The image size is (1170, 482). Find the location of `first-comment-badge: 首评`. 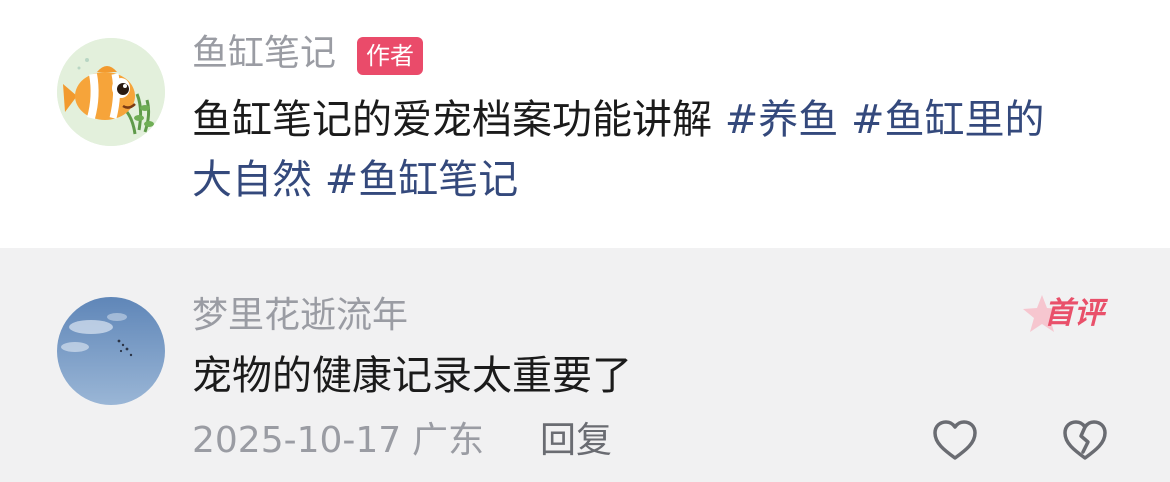

first-comment-badge: 首评 is located at coordinates (1070, 316).